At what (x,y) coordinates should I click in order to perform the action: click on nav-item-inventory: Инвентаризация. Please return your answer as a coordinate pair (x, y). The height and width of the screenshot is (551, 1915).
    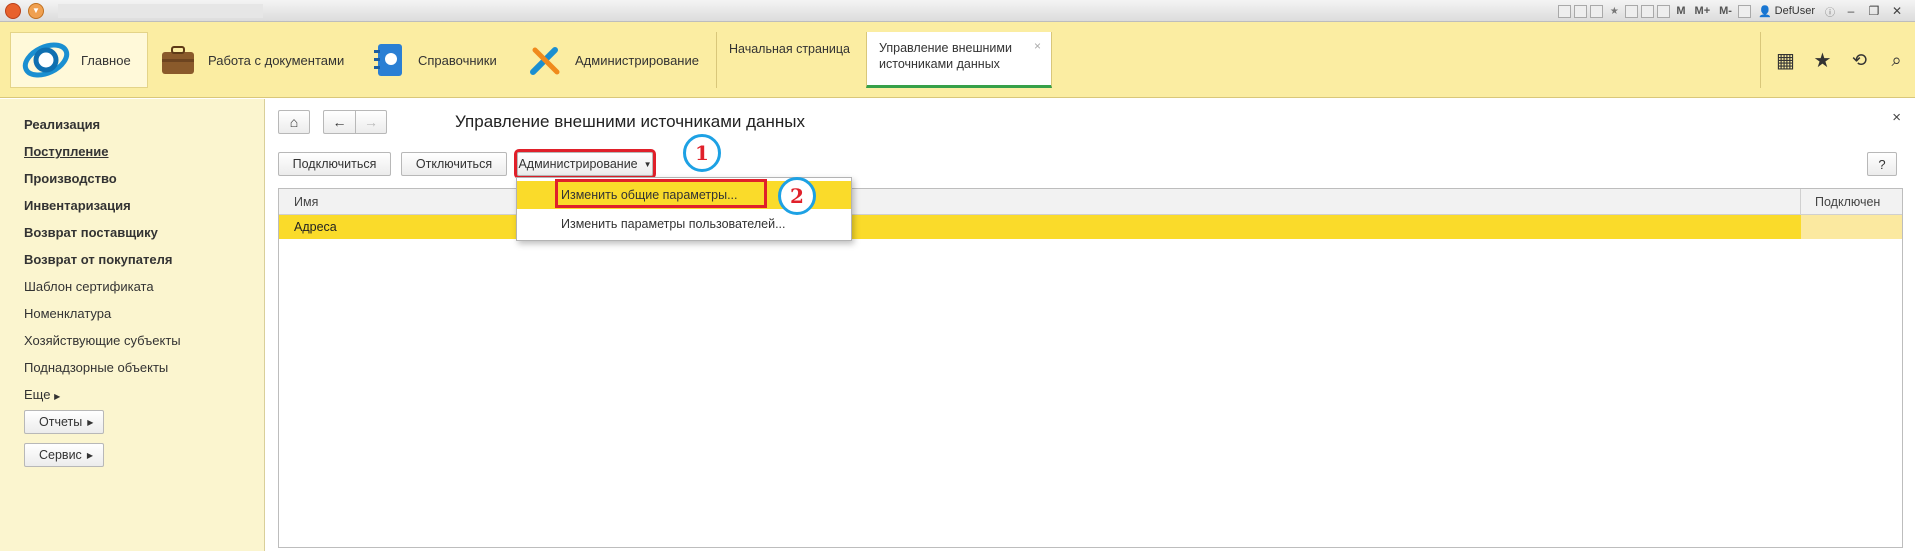
    Looking at the image, I should click on (77, 205).